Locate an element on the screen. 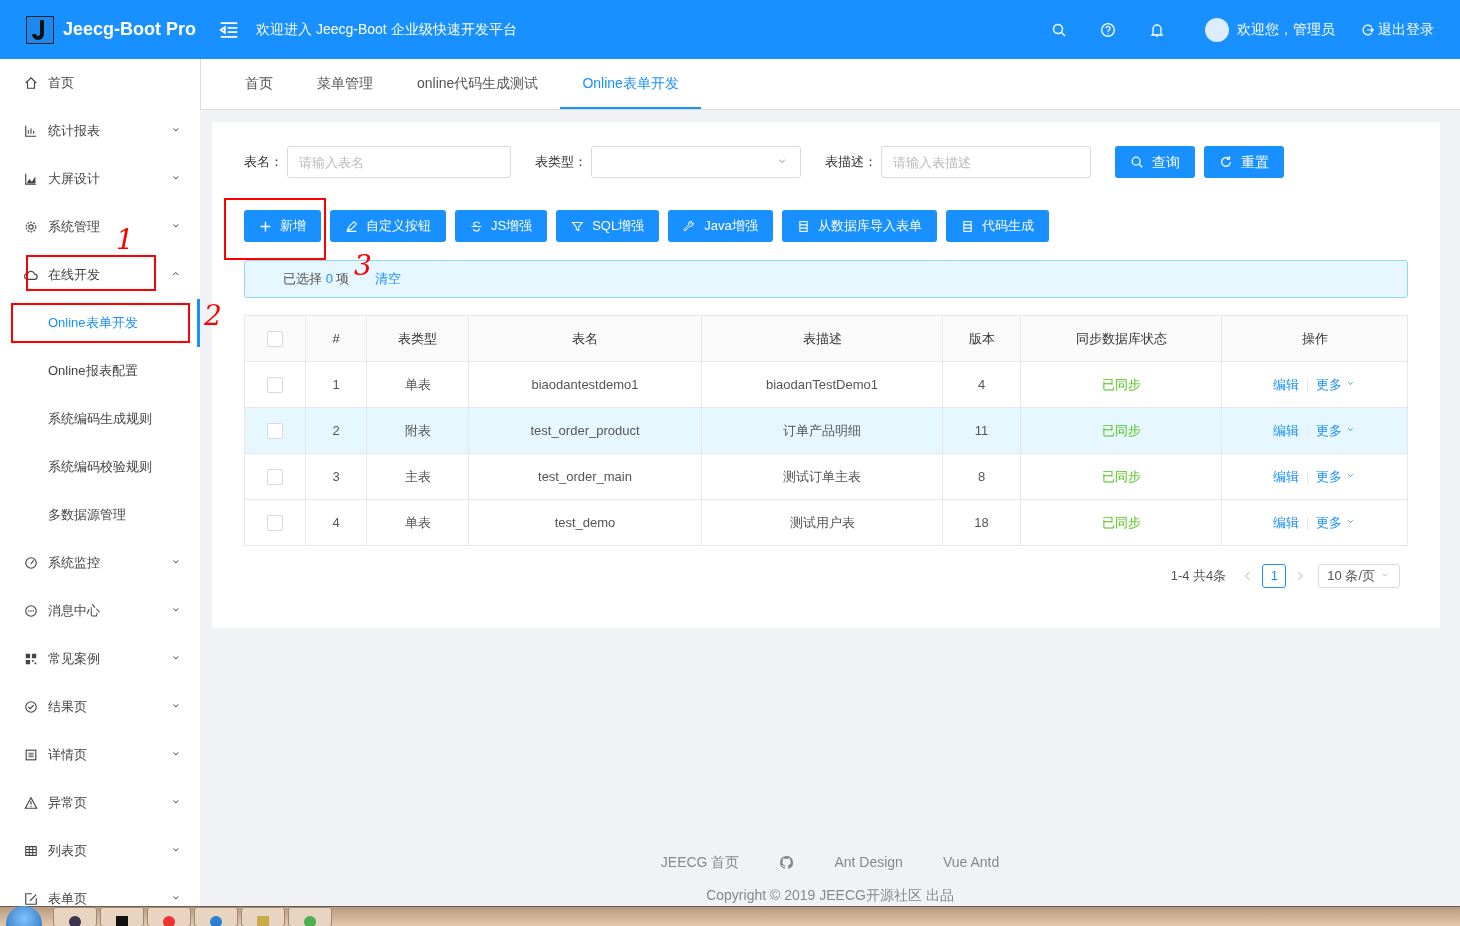  table-cell: 11 is located at coordinates (981, 430).